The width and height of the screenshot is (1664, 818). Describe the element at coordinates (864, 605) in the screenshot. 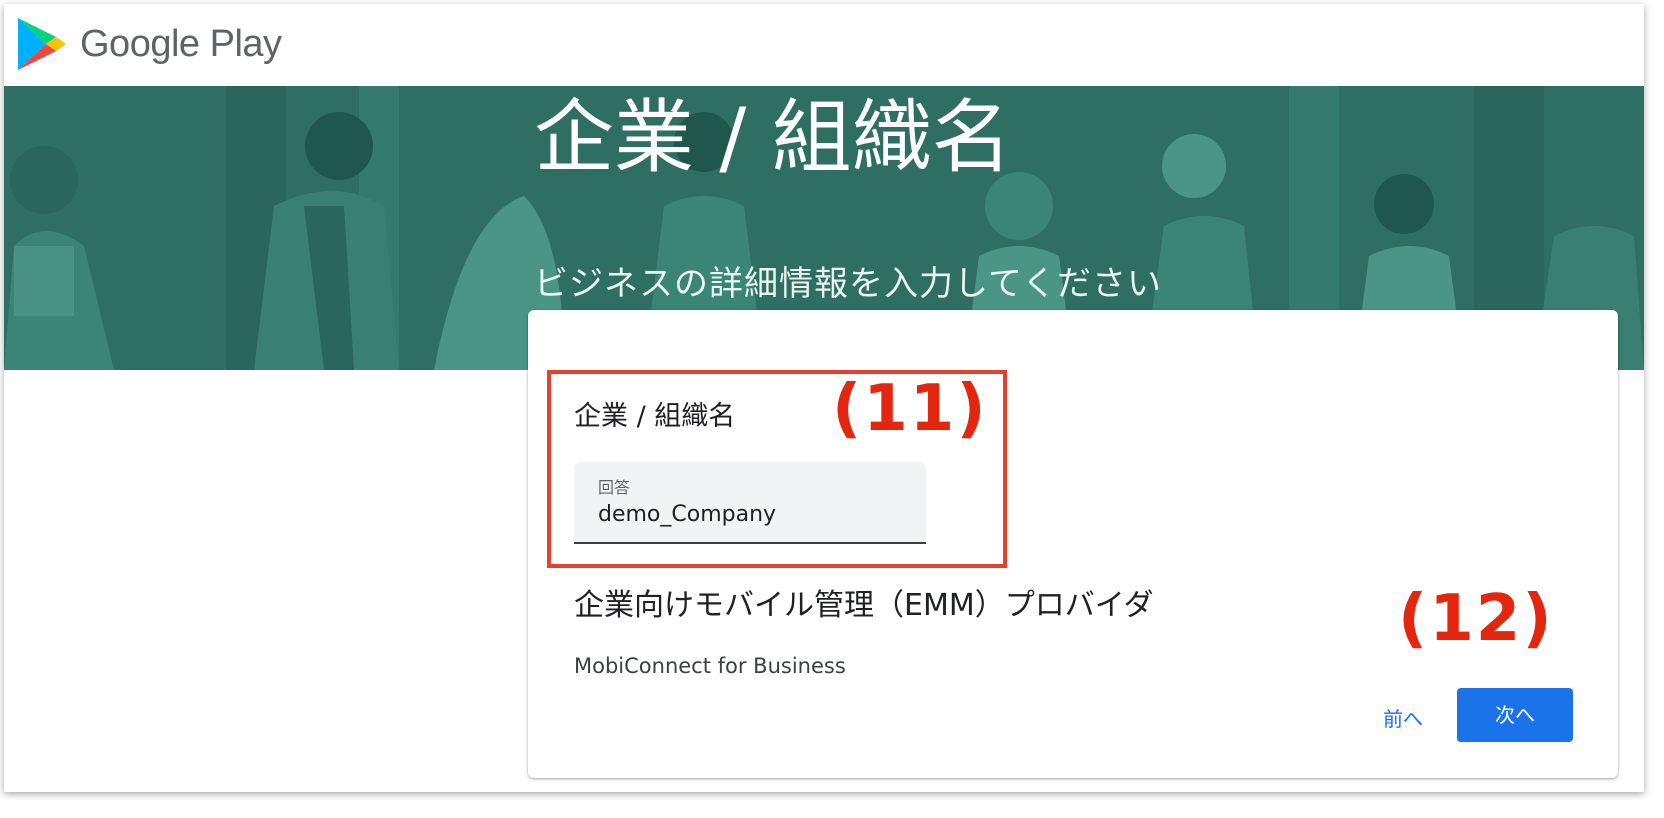

I see `emm-provider-label: 企業向けモバイル管理（EMM）プロバイダ` at that location.